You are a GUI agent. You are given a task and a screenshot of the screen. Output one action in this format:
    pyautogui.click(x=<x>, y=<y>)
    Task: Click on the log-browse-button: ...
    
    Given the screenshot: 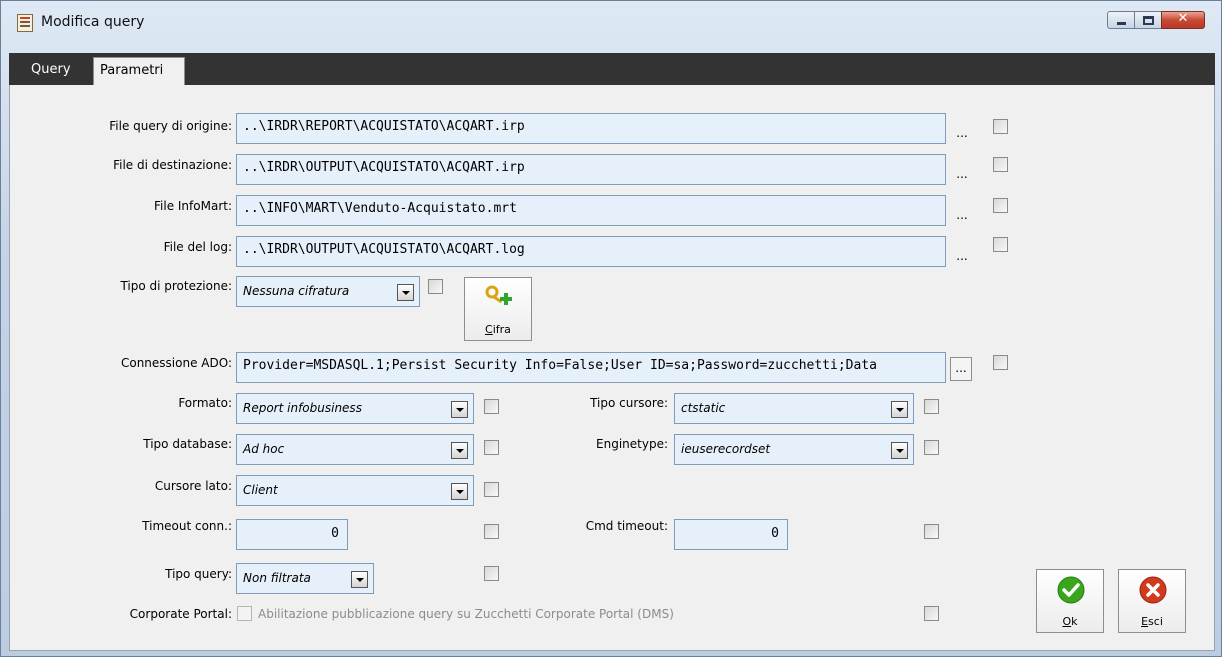 What is the action you would take?
    pyautogui.click(x=962, y=258)
    